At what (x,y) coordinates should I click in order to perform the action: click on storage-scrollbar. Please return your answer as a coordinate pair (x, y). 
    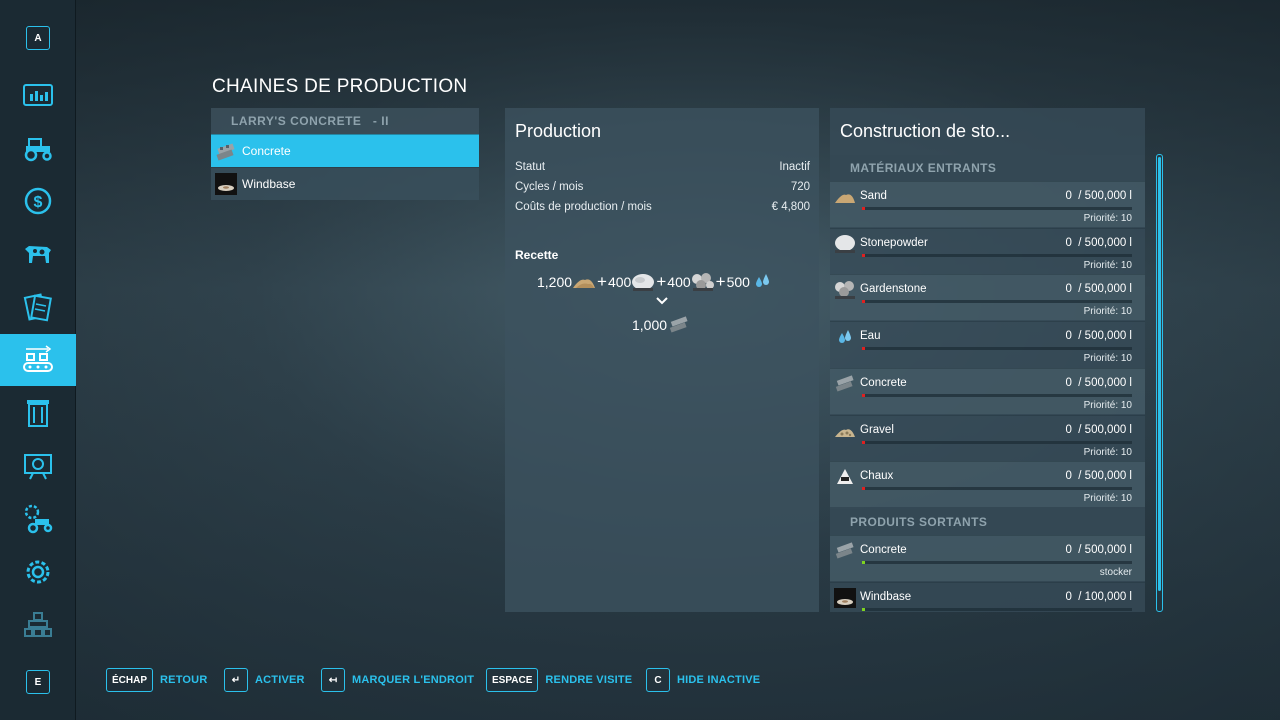
    Looking at the image, I should click on (1159, 383).